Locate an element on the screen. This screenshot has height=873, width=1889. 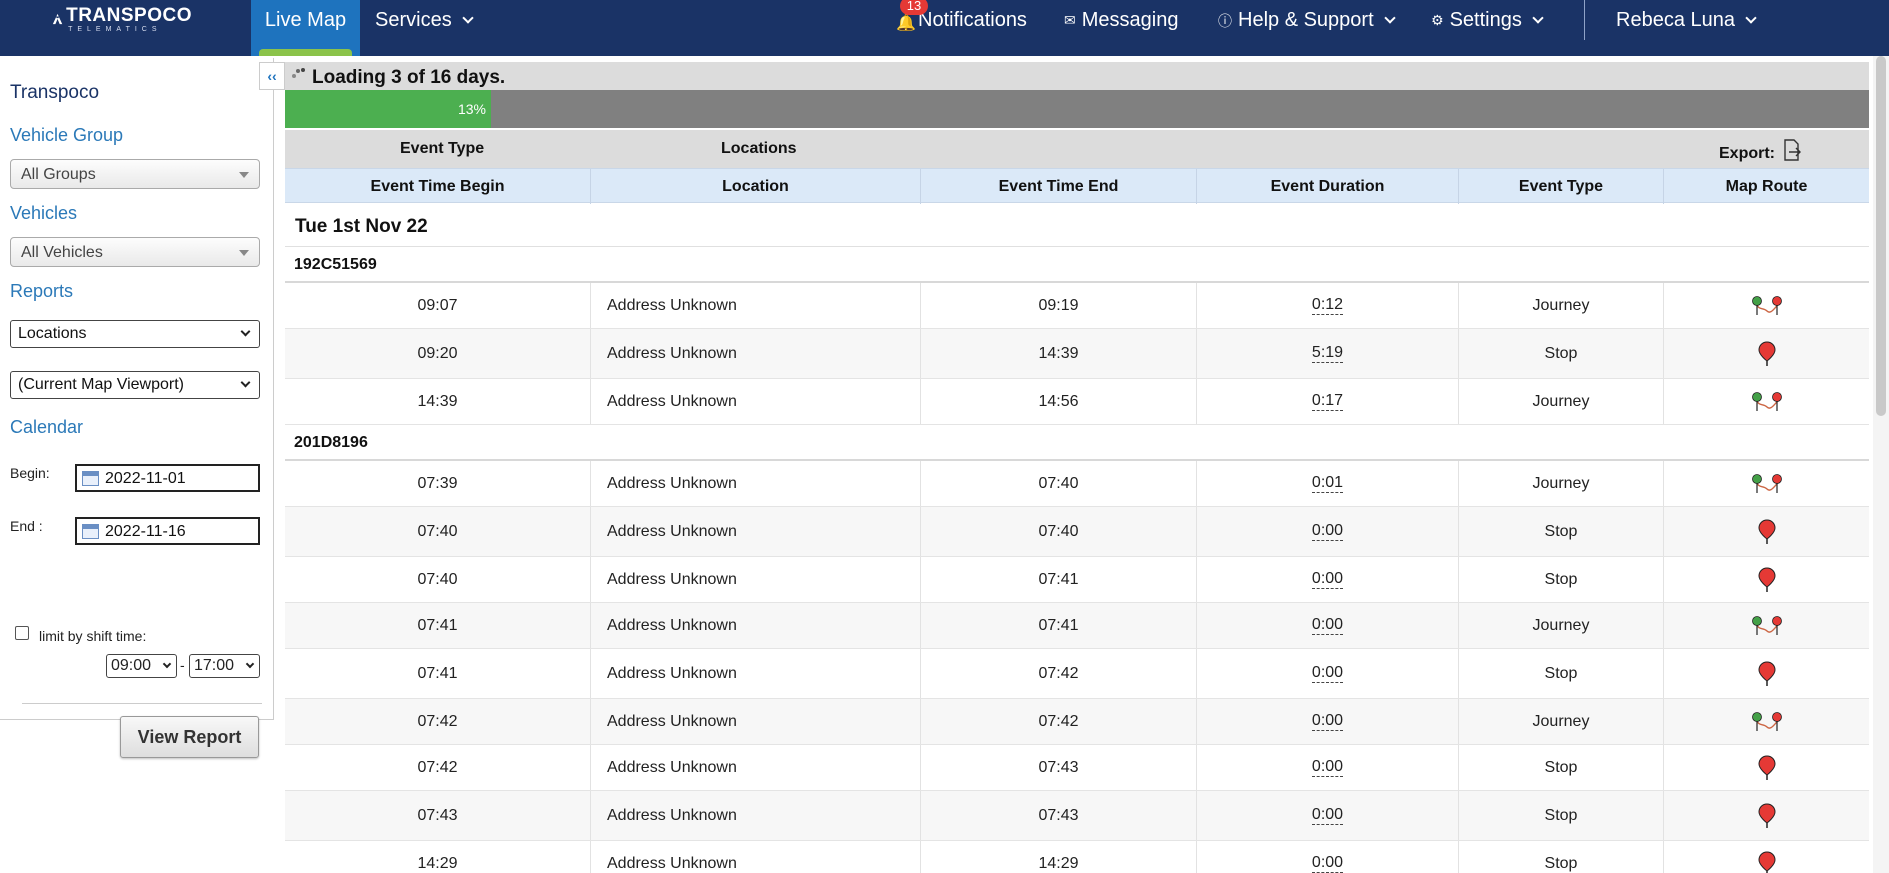
table-row: 07:42 Address Unknown 07:43 0:00 Stop is located at coordinates (1077, 768).